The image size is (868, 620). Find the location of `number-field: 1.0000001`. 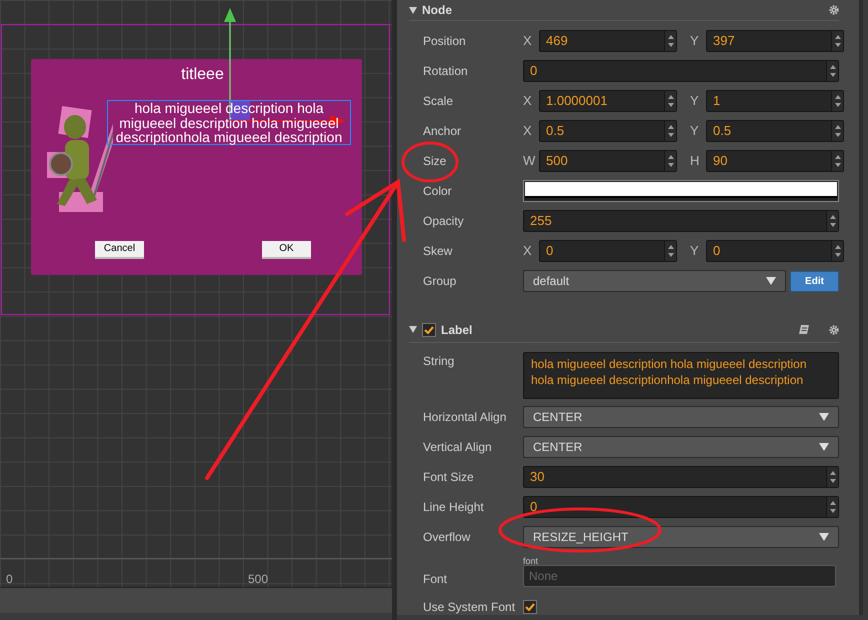

number-field: 1.0000001 is located at coordinates (608, 101).